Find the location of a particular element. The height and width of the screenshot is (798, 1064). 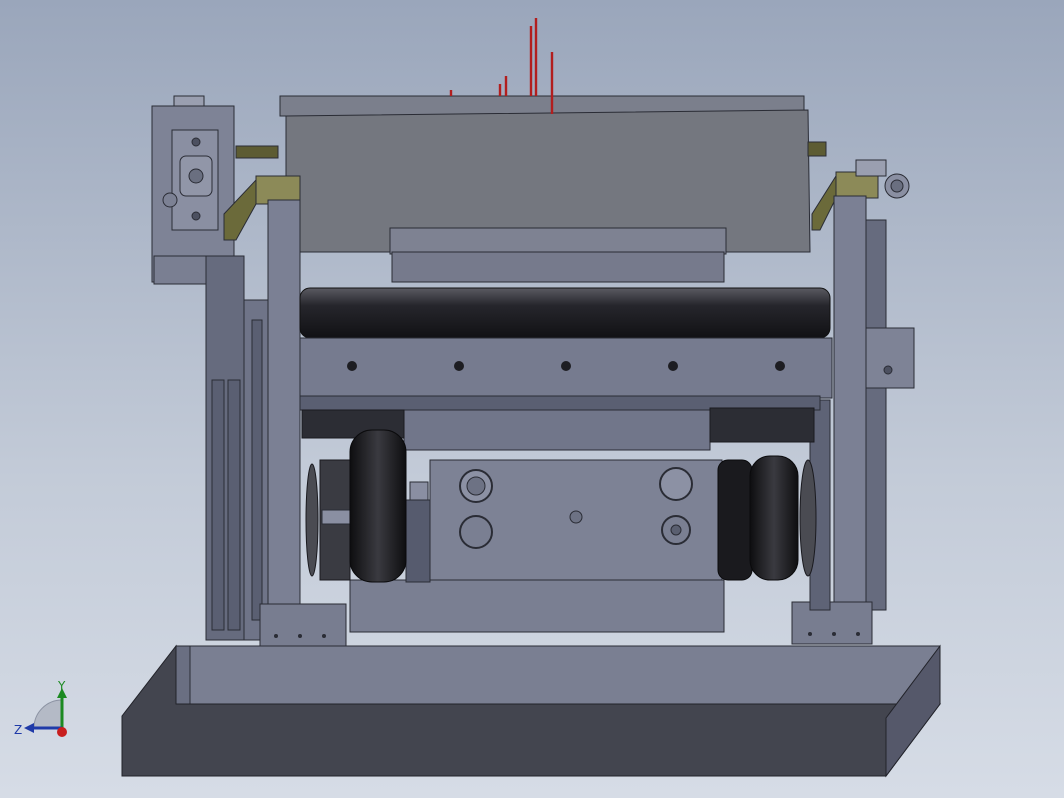

upper-block is located at coordinates (545, 189).